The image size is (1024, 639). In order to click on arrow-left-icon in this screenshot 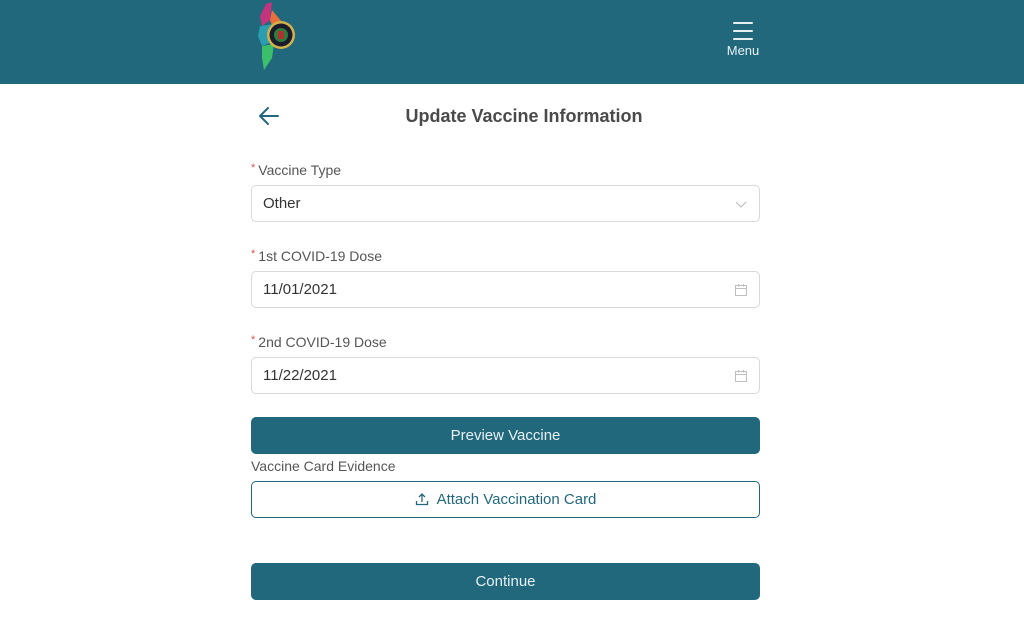, I will do `click(269, 116)`.